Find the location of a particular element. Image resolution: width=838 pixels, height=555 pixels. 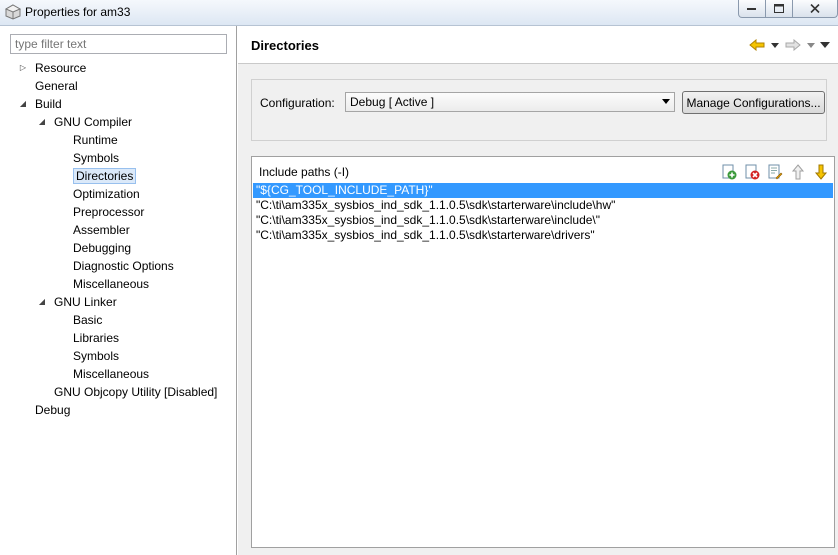

tree-item-label: Runtime is located at coordinates (95, 140).